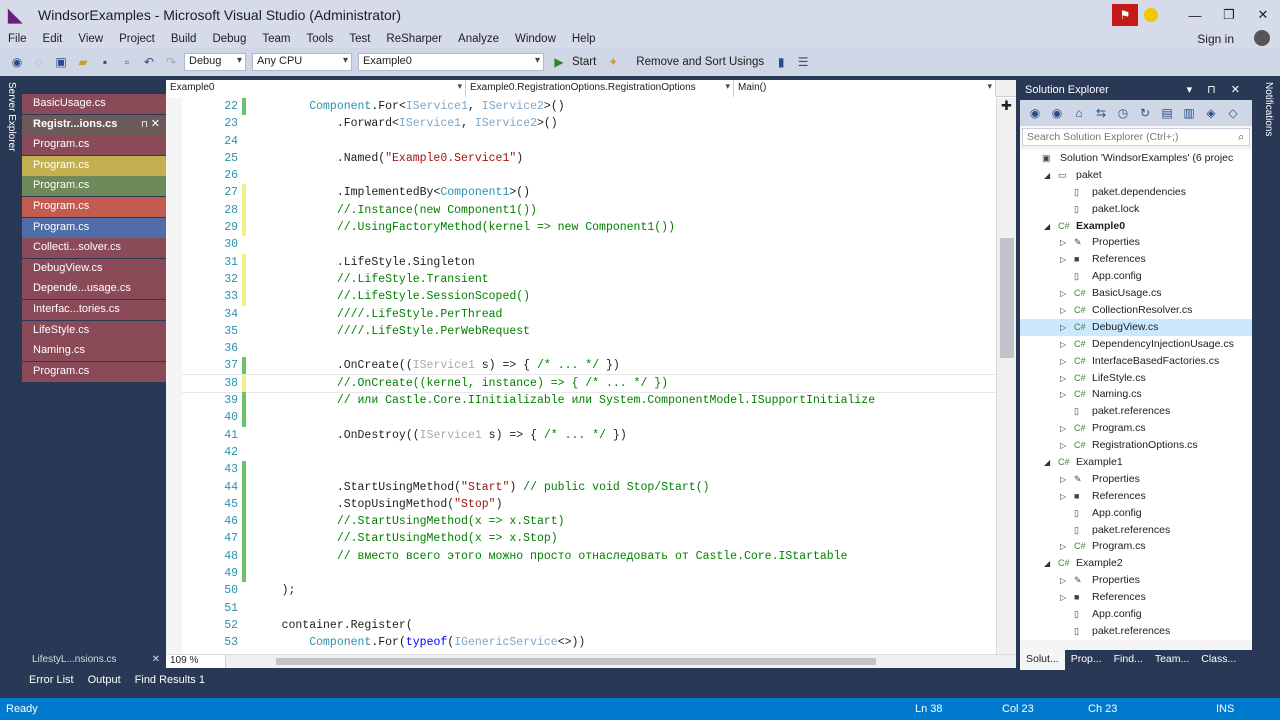  What do you see at coordinates (149, 62) in the screenshot?
I see `undo-icon: ↶` at bounding box center [149, 62].